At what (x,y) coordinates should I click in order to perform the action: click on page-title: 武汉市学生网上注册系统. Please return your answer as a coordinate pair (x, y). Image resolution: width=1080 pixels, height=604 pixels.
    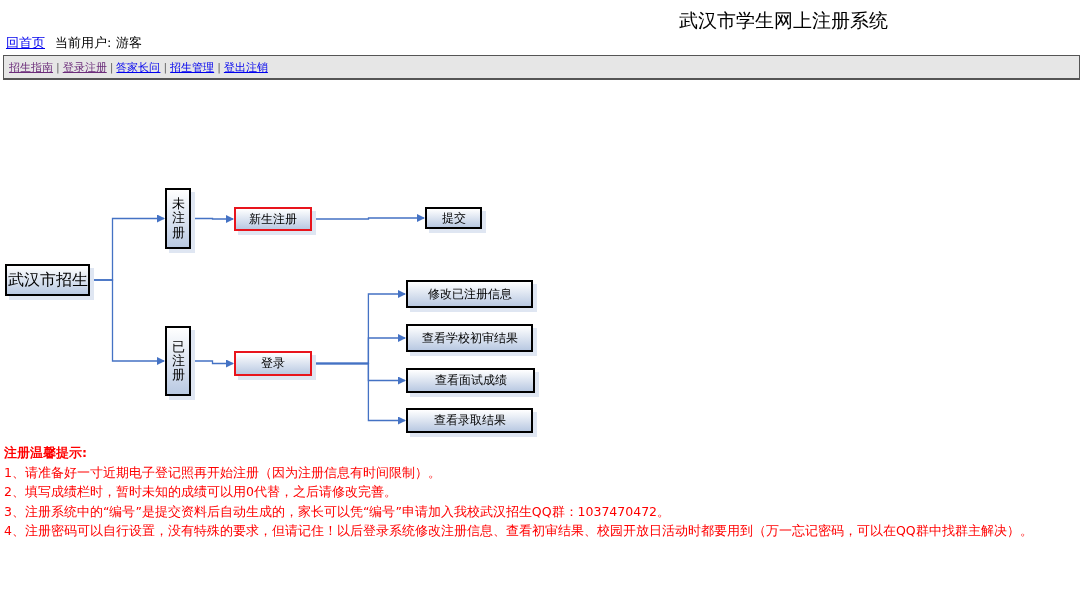
    Looking at the image, I should click on (783, 19).